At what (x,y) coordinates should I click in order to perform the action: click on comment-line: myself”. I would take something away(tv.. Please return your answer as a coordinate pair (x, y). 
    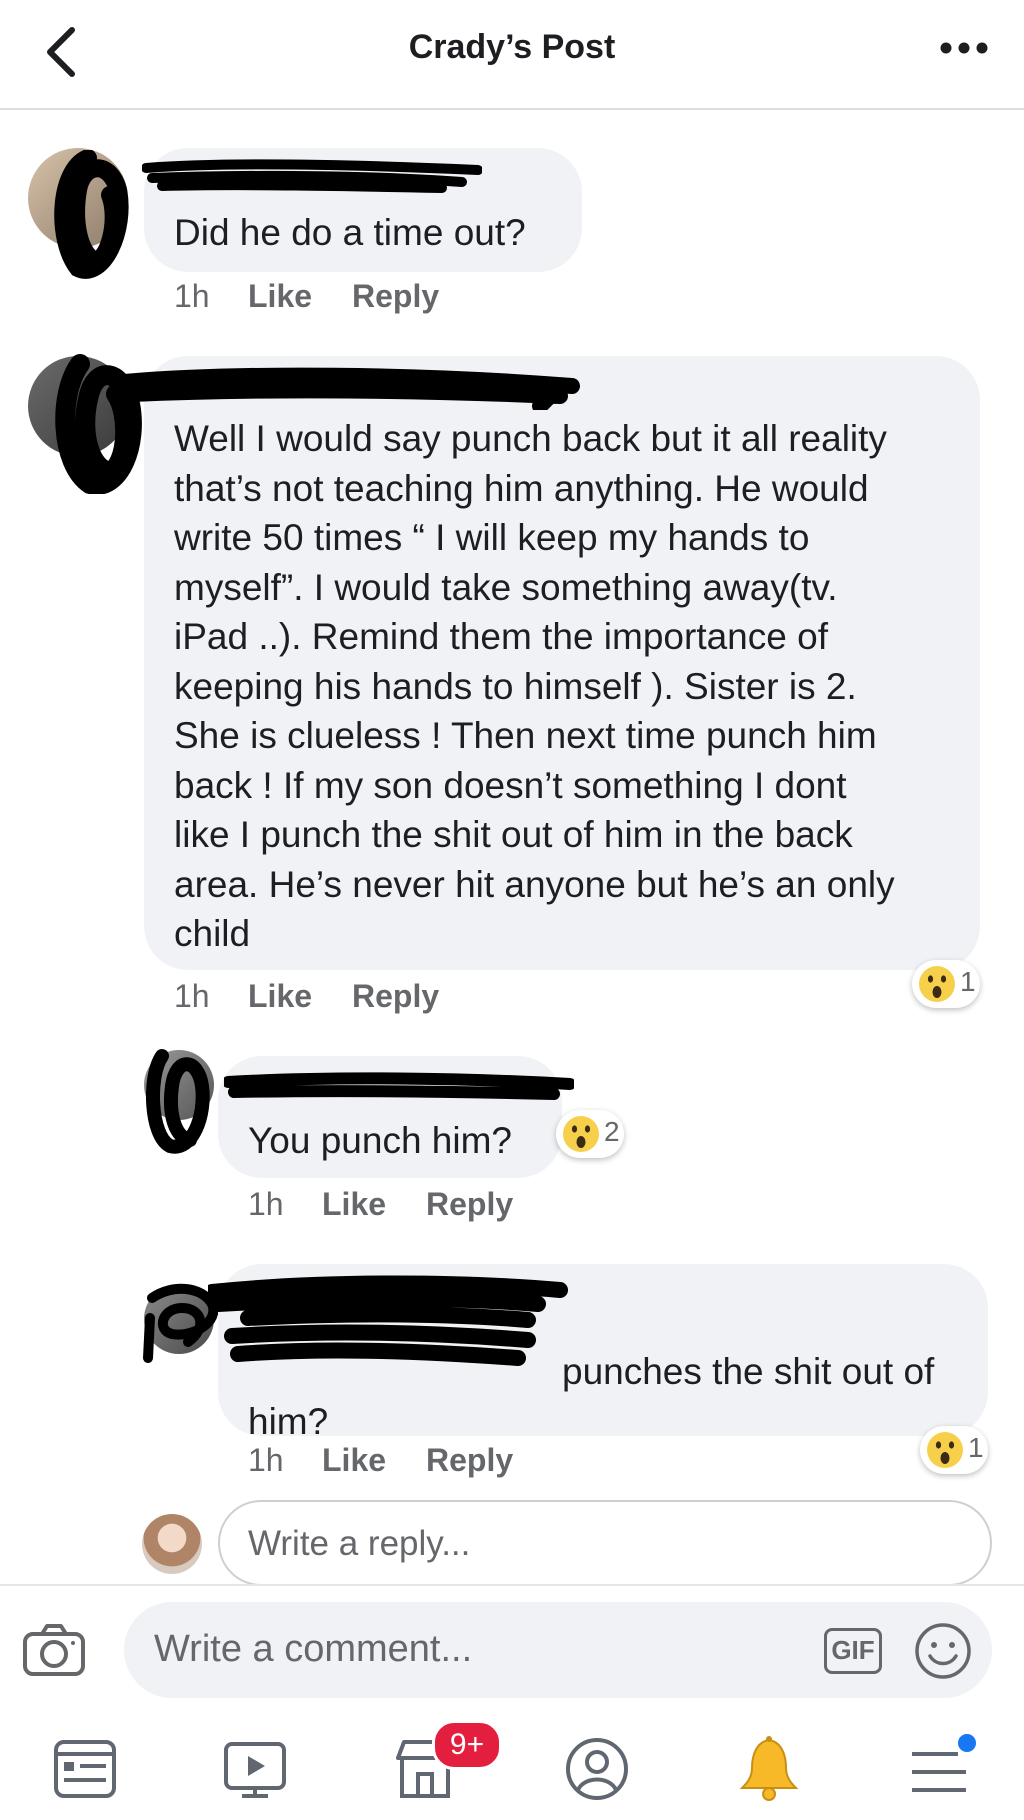
    Looking at the image, I should click on (506, 587).